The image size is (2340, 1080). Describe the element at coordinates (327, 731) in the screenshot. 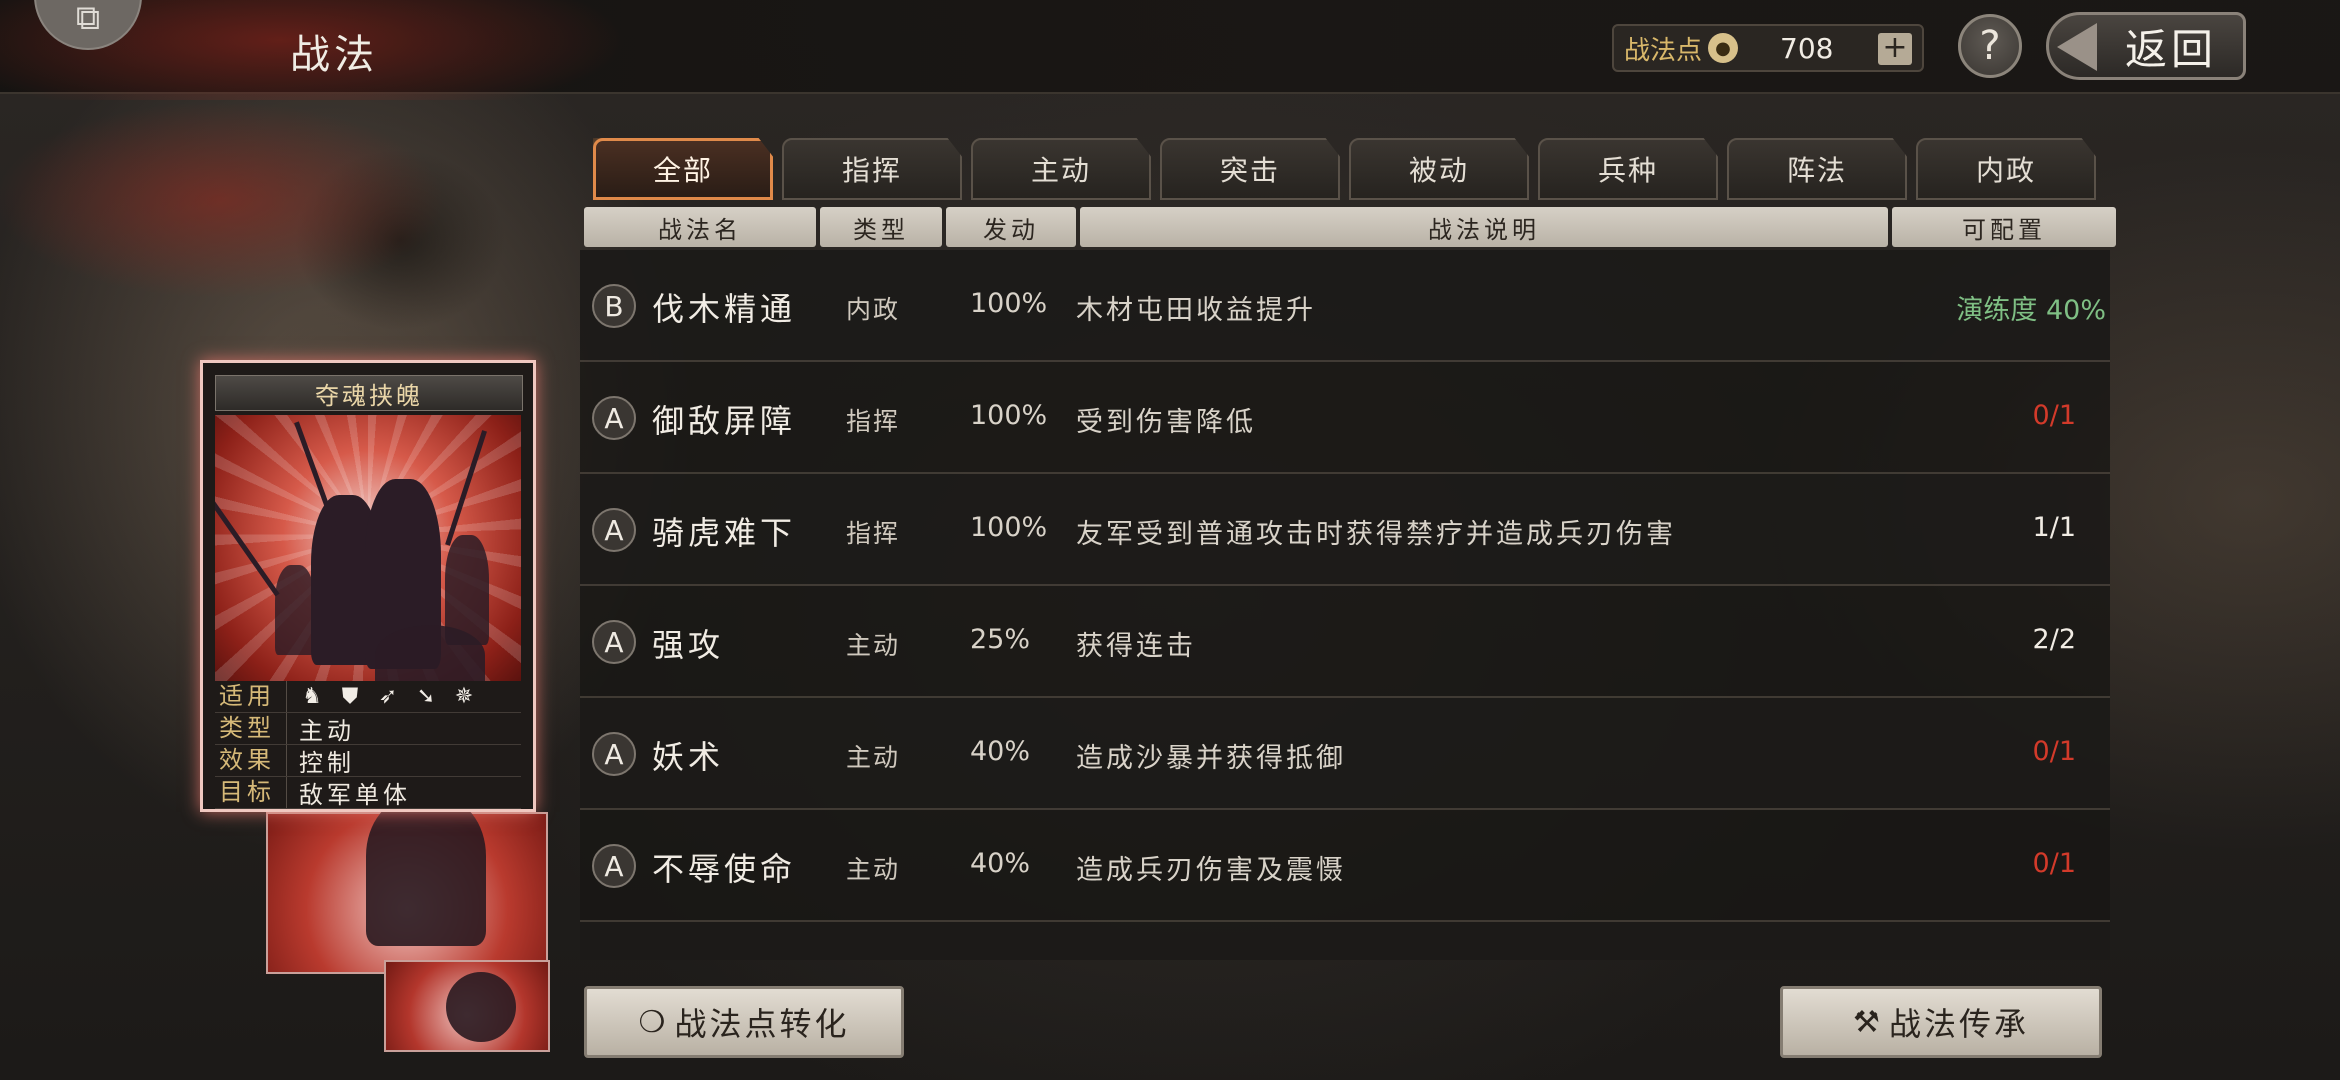

I see `type-value: 主动` at that location.